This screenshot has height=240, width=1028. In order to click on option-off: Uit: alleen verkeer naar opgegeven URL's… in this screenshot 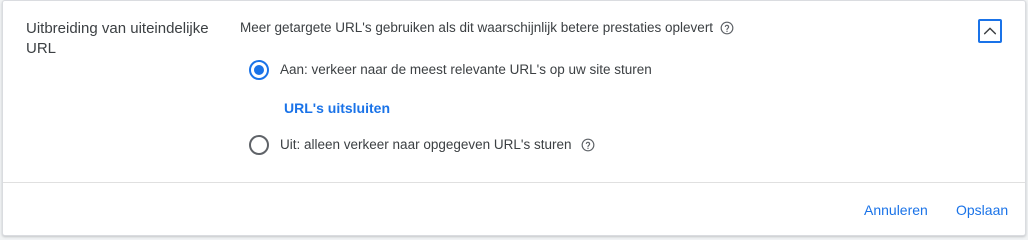, I will do `click(422, 145)`.